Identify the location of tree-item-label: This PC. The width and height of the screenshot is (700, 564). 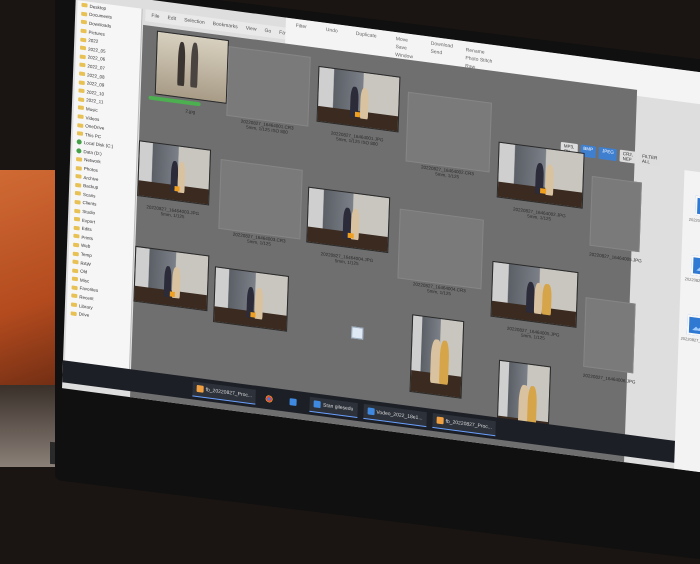
(93, 135).